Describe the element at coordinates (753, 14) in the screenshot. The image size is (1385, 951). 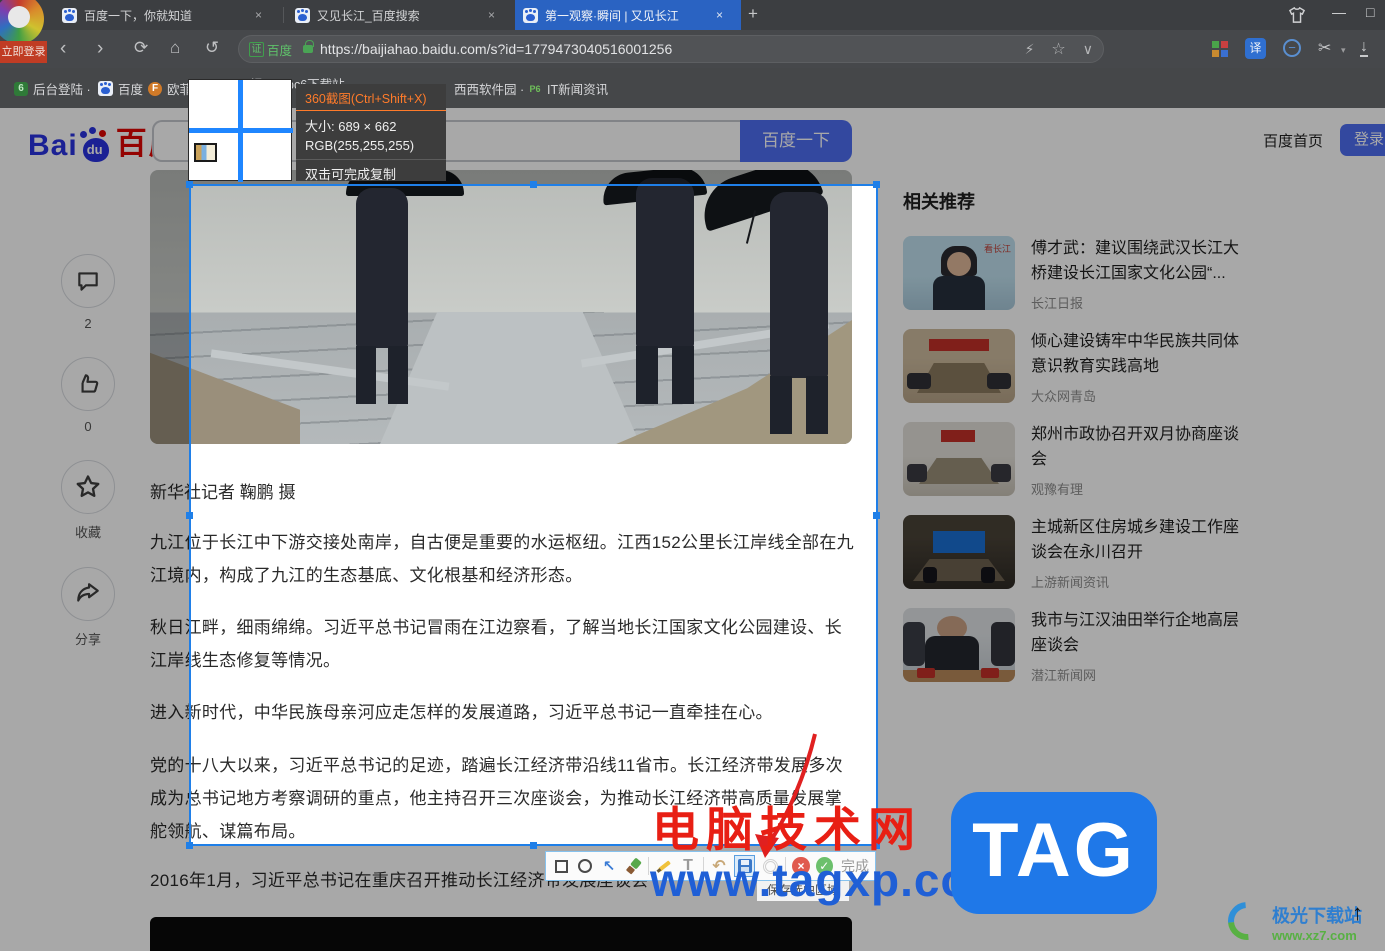
I see `new-tab-button: +` at that location.